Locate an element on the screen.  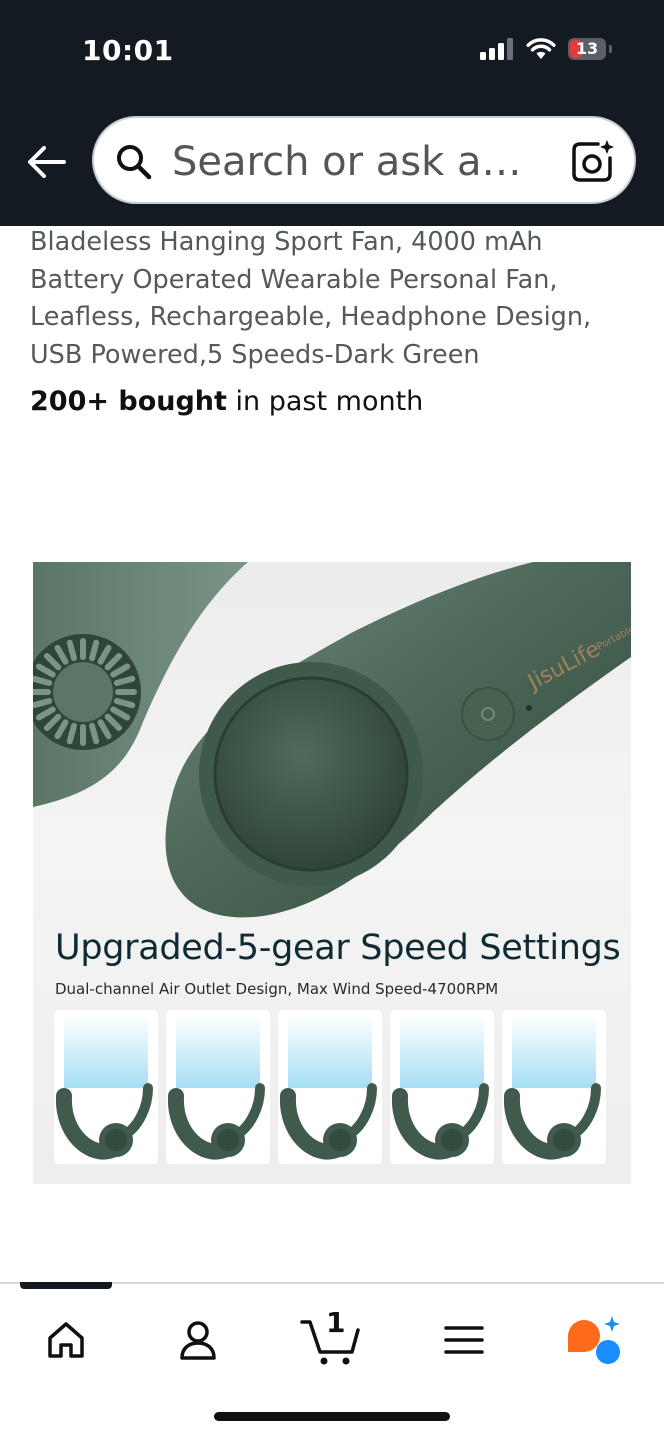
nav-menu is located at coordinates (464, 1340).